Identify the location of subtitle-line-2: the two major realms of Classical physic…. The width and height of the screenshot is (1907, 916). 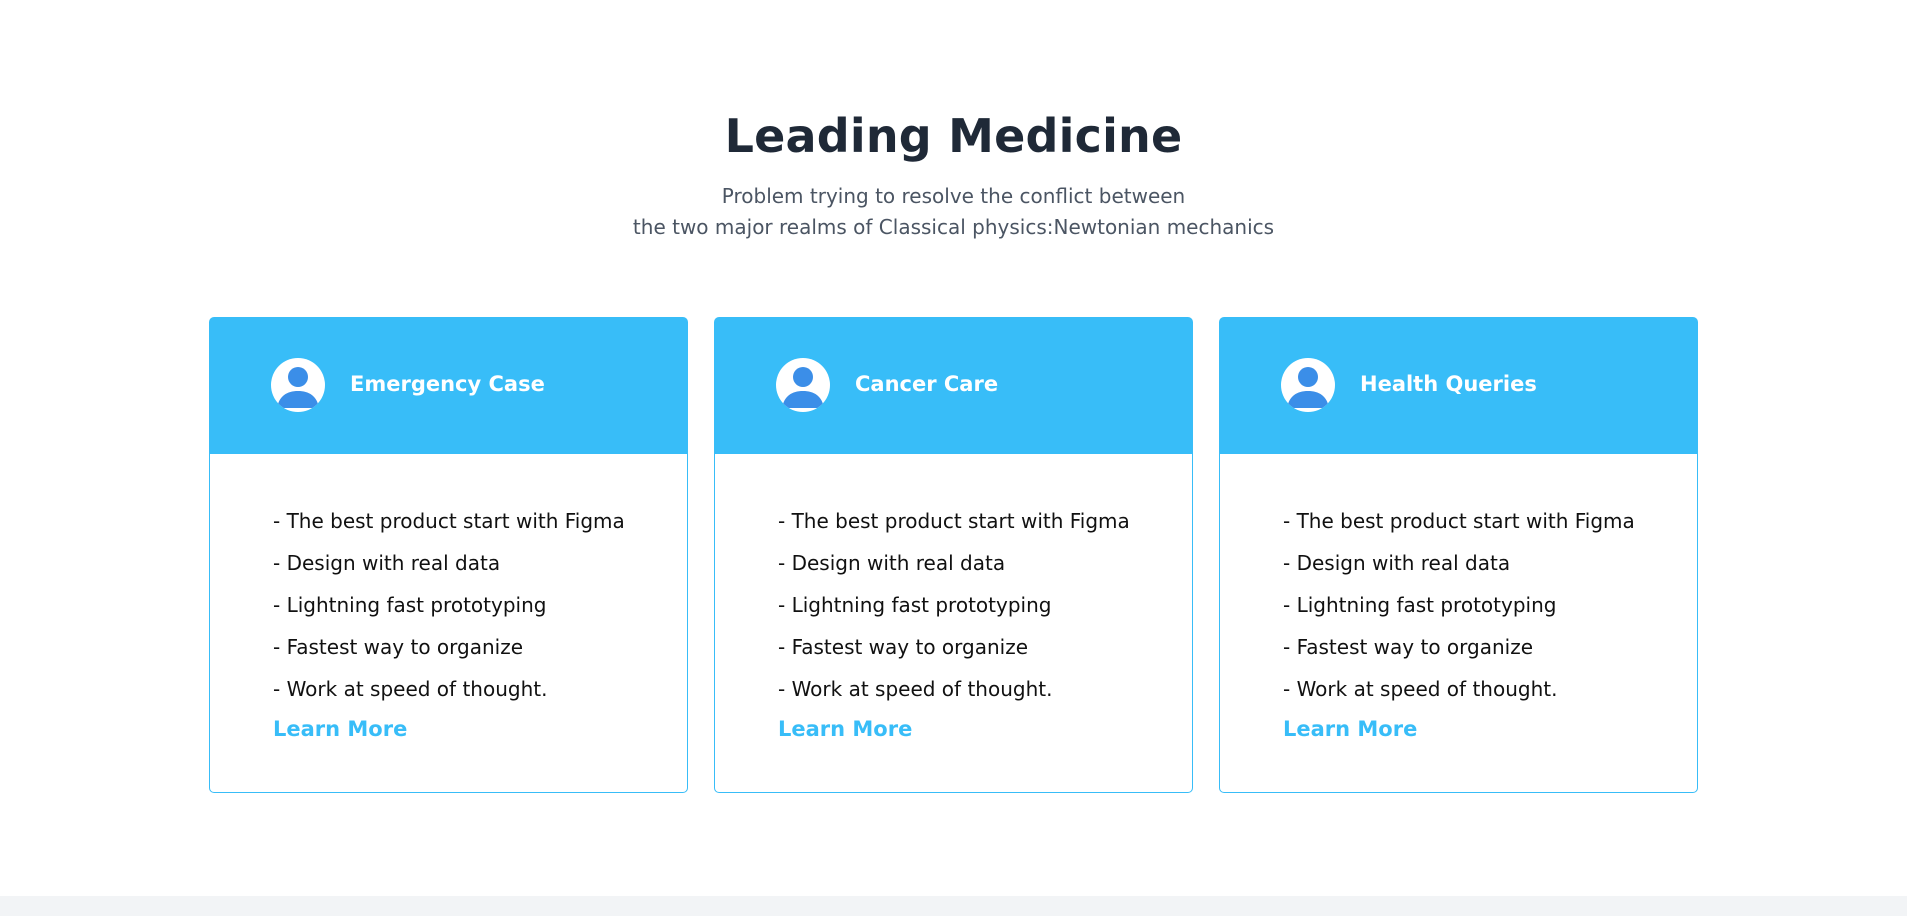
(953, 227).